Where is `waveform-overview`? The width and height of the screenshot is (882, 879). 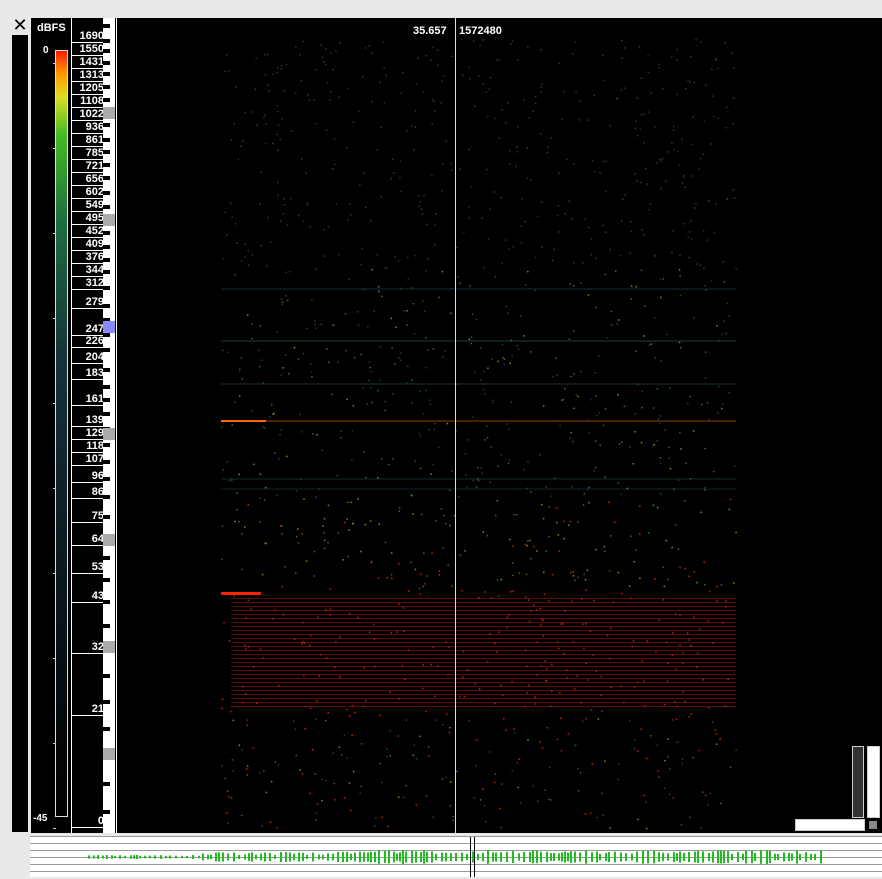 waveform-overview is located at coordinates (456, 856).